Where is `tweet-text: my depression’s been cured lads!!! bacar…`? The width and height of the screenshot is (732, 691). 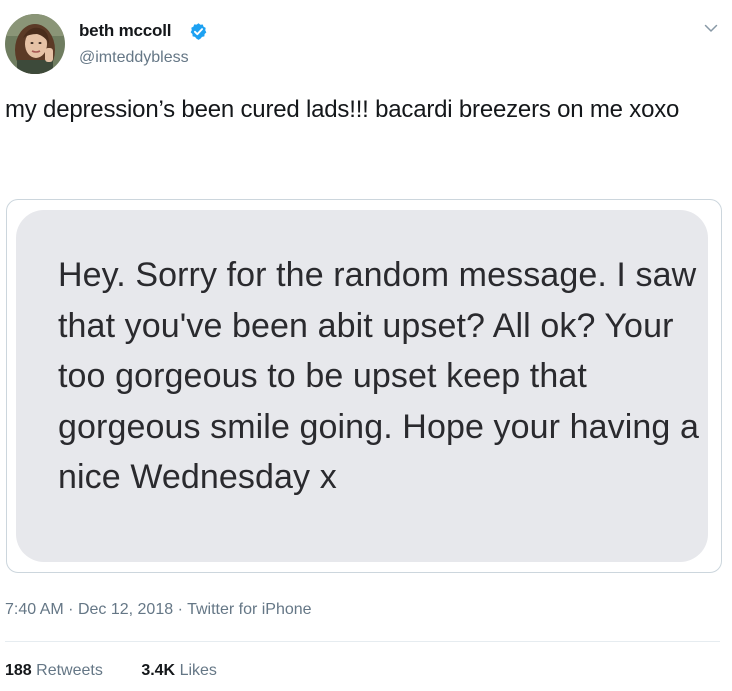
tweet-text: my depression’s been cured lads!!! bacar… is located at coordinates (342, 109).